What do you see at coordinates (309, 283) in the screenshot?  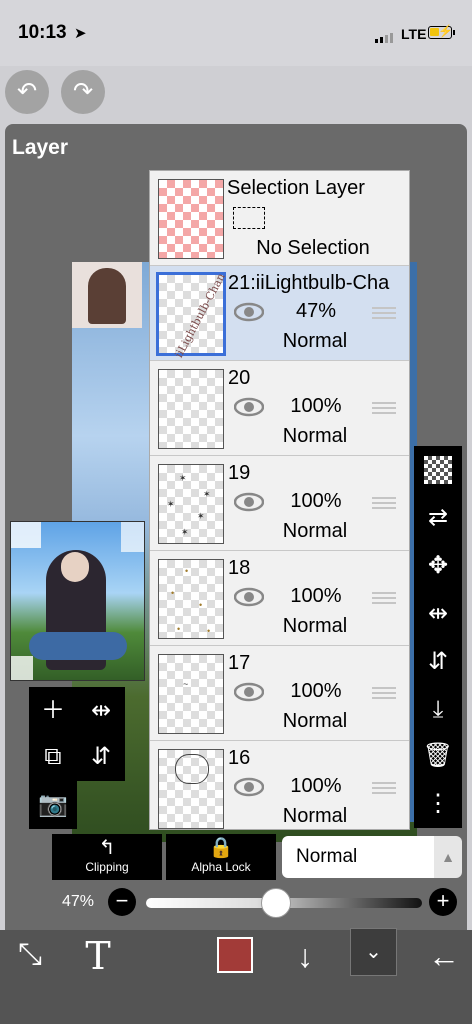 I see `layer-name: 21:iiLightbulb-Cha` at bounding box center [309, 283].